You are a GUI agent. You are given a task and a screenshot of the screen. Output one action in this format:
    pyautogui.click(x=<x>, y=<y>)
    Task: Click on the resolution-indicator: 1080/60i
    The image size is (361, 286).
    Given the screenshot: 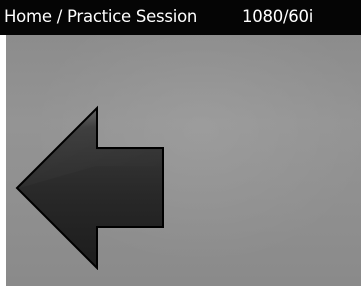 What is the action you would take?
    pyautogui.click(x=278, y=16)
    